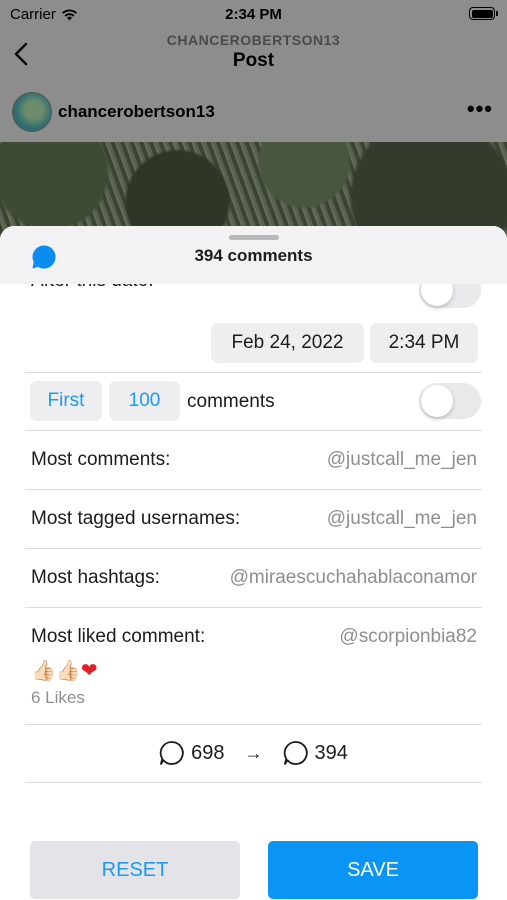 The image size is (507, 900). I want to click on stat-username: @miraescuchahablaconamor, so click(353, 578).